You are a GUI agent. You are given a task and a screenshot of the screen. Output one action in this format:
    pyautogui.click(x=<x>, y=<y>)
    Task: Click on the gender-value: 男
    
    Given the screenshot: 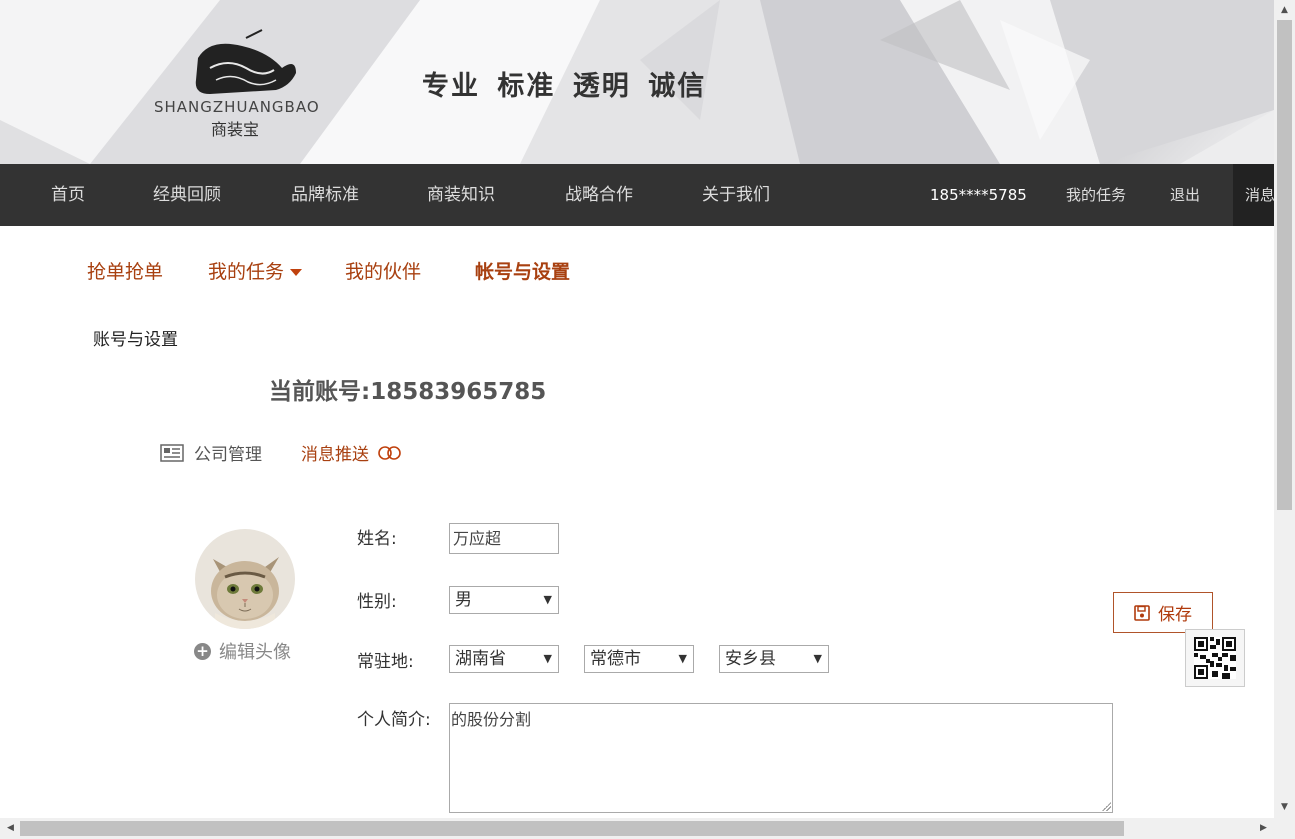 What is the action you would take?
    pyautogui.click(x=463, y=600)
    